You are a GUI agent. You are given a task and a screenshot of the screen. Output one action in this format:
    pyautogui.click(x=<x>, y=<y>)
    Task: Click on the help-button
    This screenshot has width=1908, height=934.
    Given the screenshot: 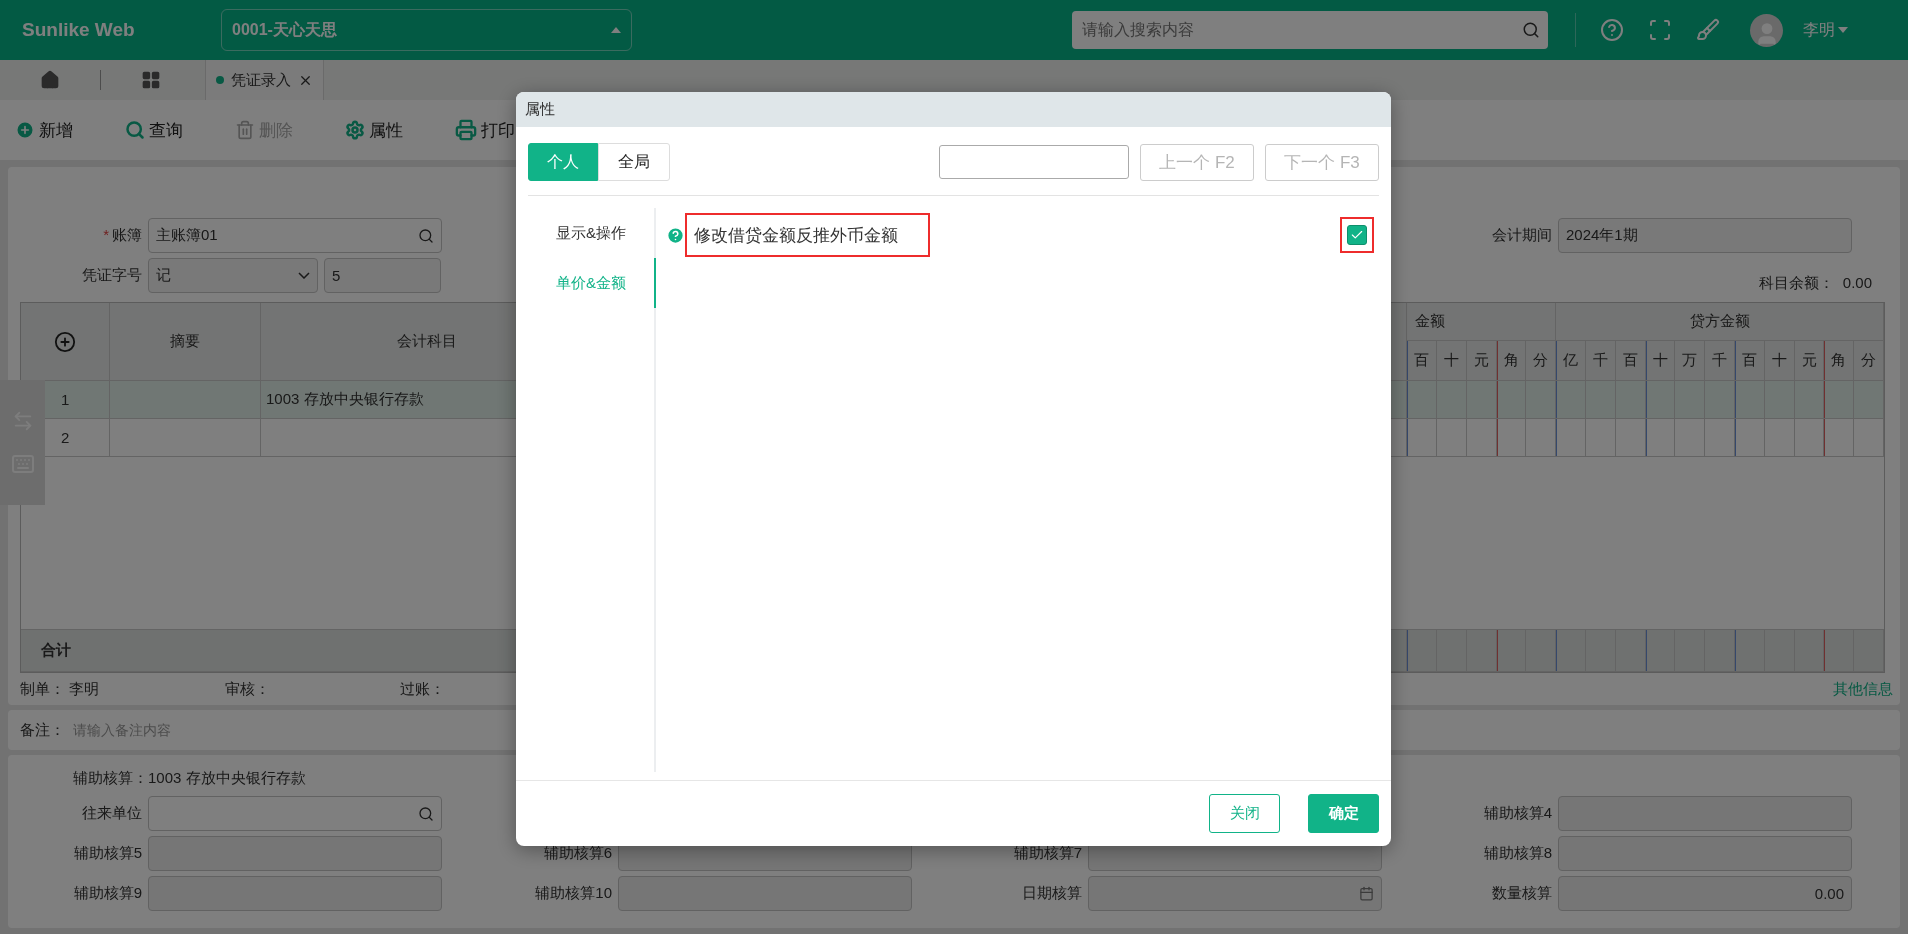 What is the action you would take?
    pyautogui.click(x=1612, y=30)
    